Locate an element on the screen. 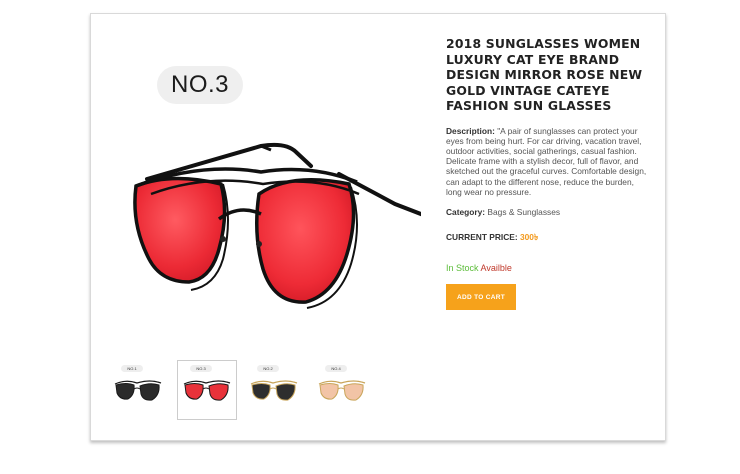  category-label: Category: is located at coordinates (466, 211).